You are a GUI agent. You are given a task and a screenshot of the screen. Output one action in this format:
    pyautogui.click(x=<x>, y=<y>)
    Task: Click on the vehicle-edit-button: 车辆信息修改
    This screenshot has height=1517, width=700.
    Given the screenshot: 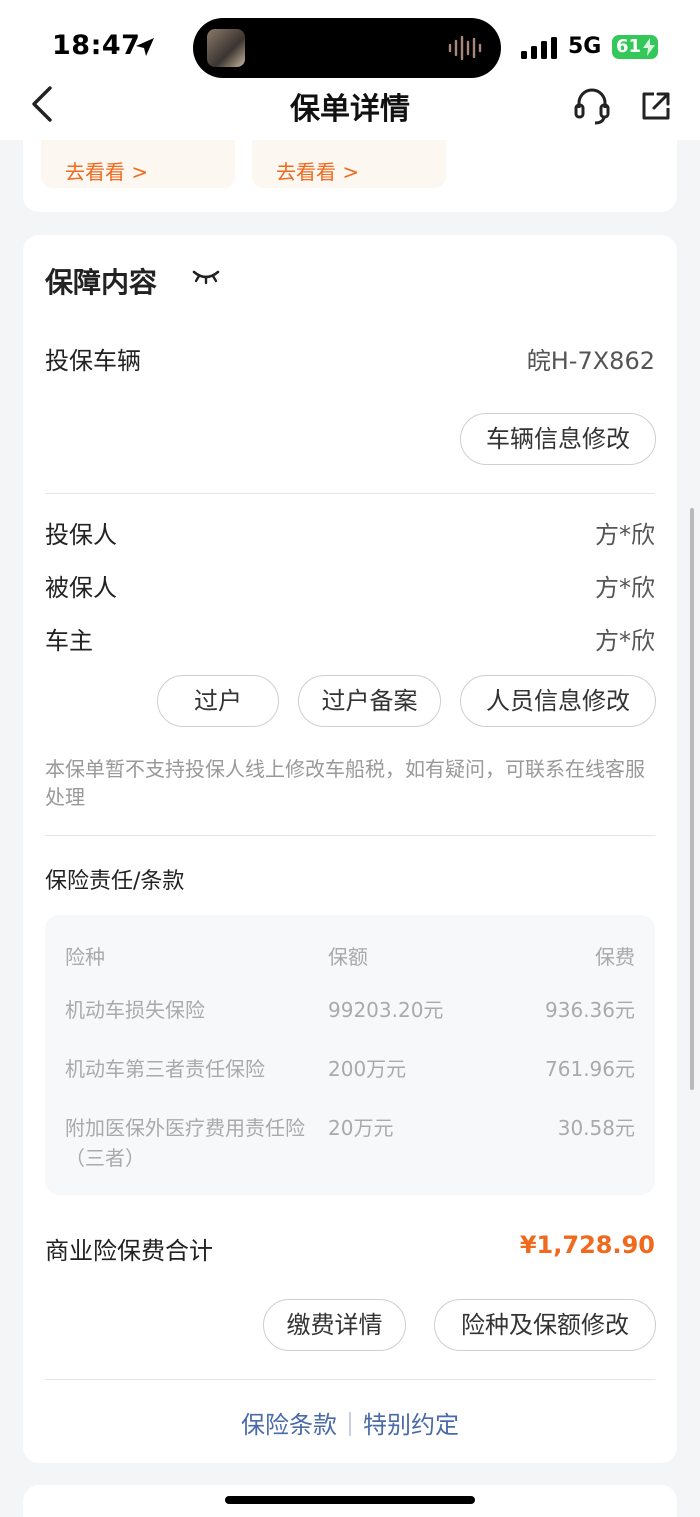 What is the action you would take?
    pyautogui.click(x=558, y=439)
    